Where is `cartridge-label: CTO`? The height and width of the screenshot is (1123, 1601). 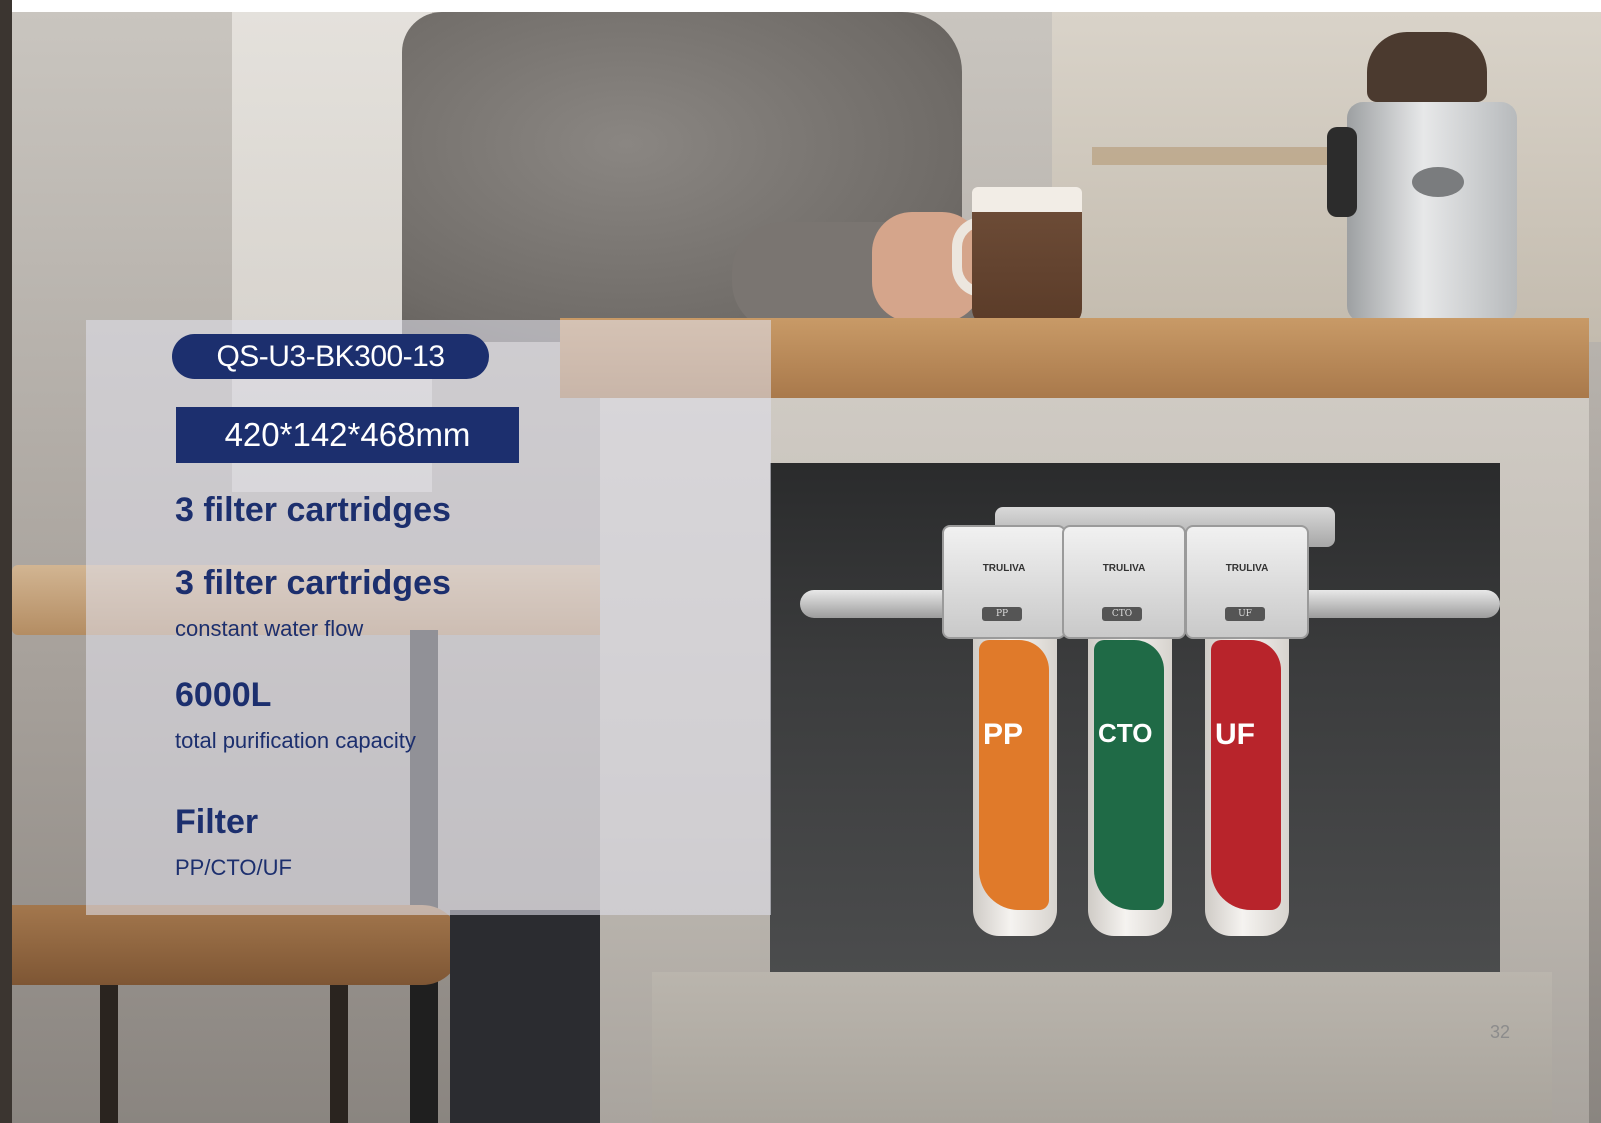
cartridge-label: CTO is located at coordinates (1125, 733).